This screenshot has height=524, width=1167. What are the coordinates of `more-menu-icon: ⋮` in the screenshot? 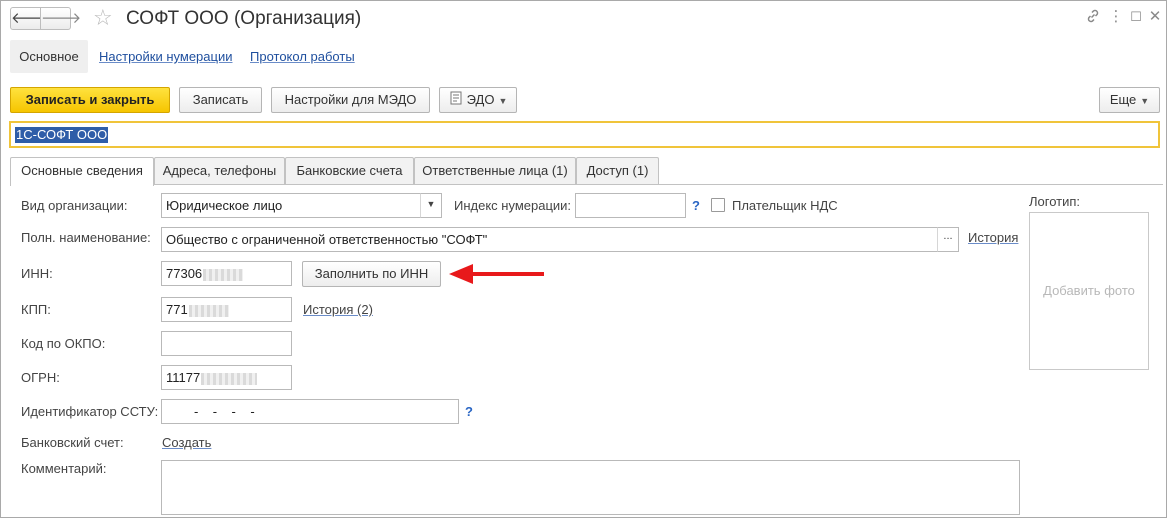 It's located at (1116, 17).